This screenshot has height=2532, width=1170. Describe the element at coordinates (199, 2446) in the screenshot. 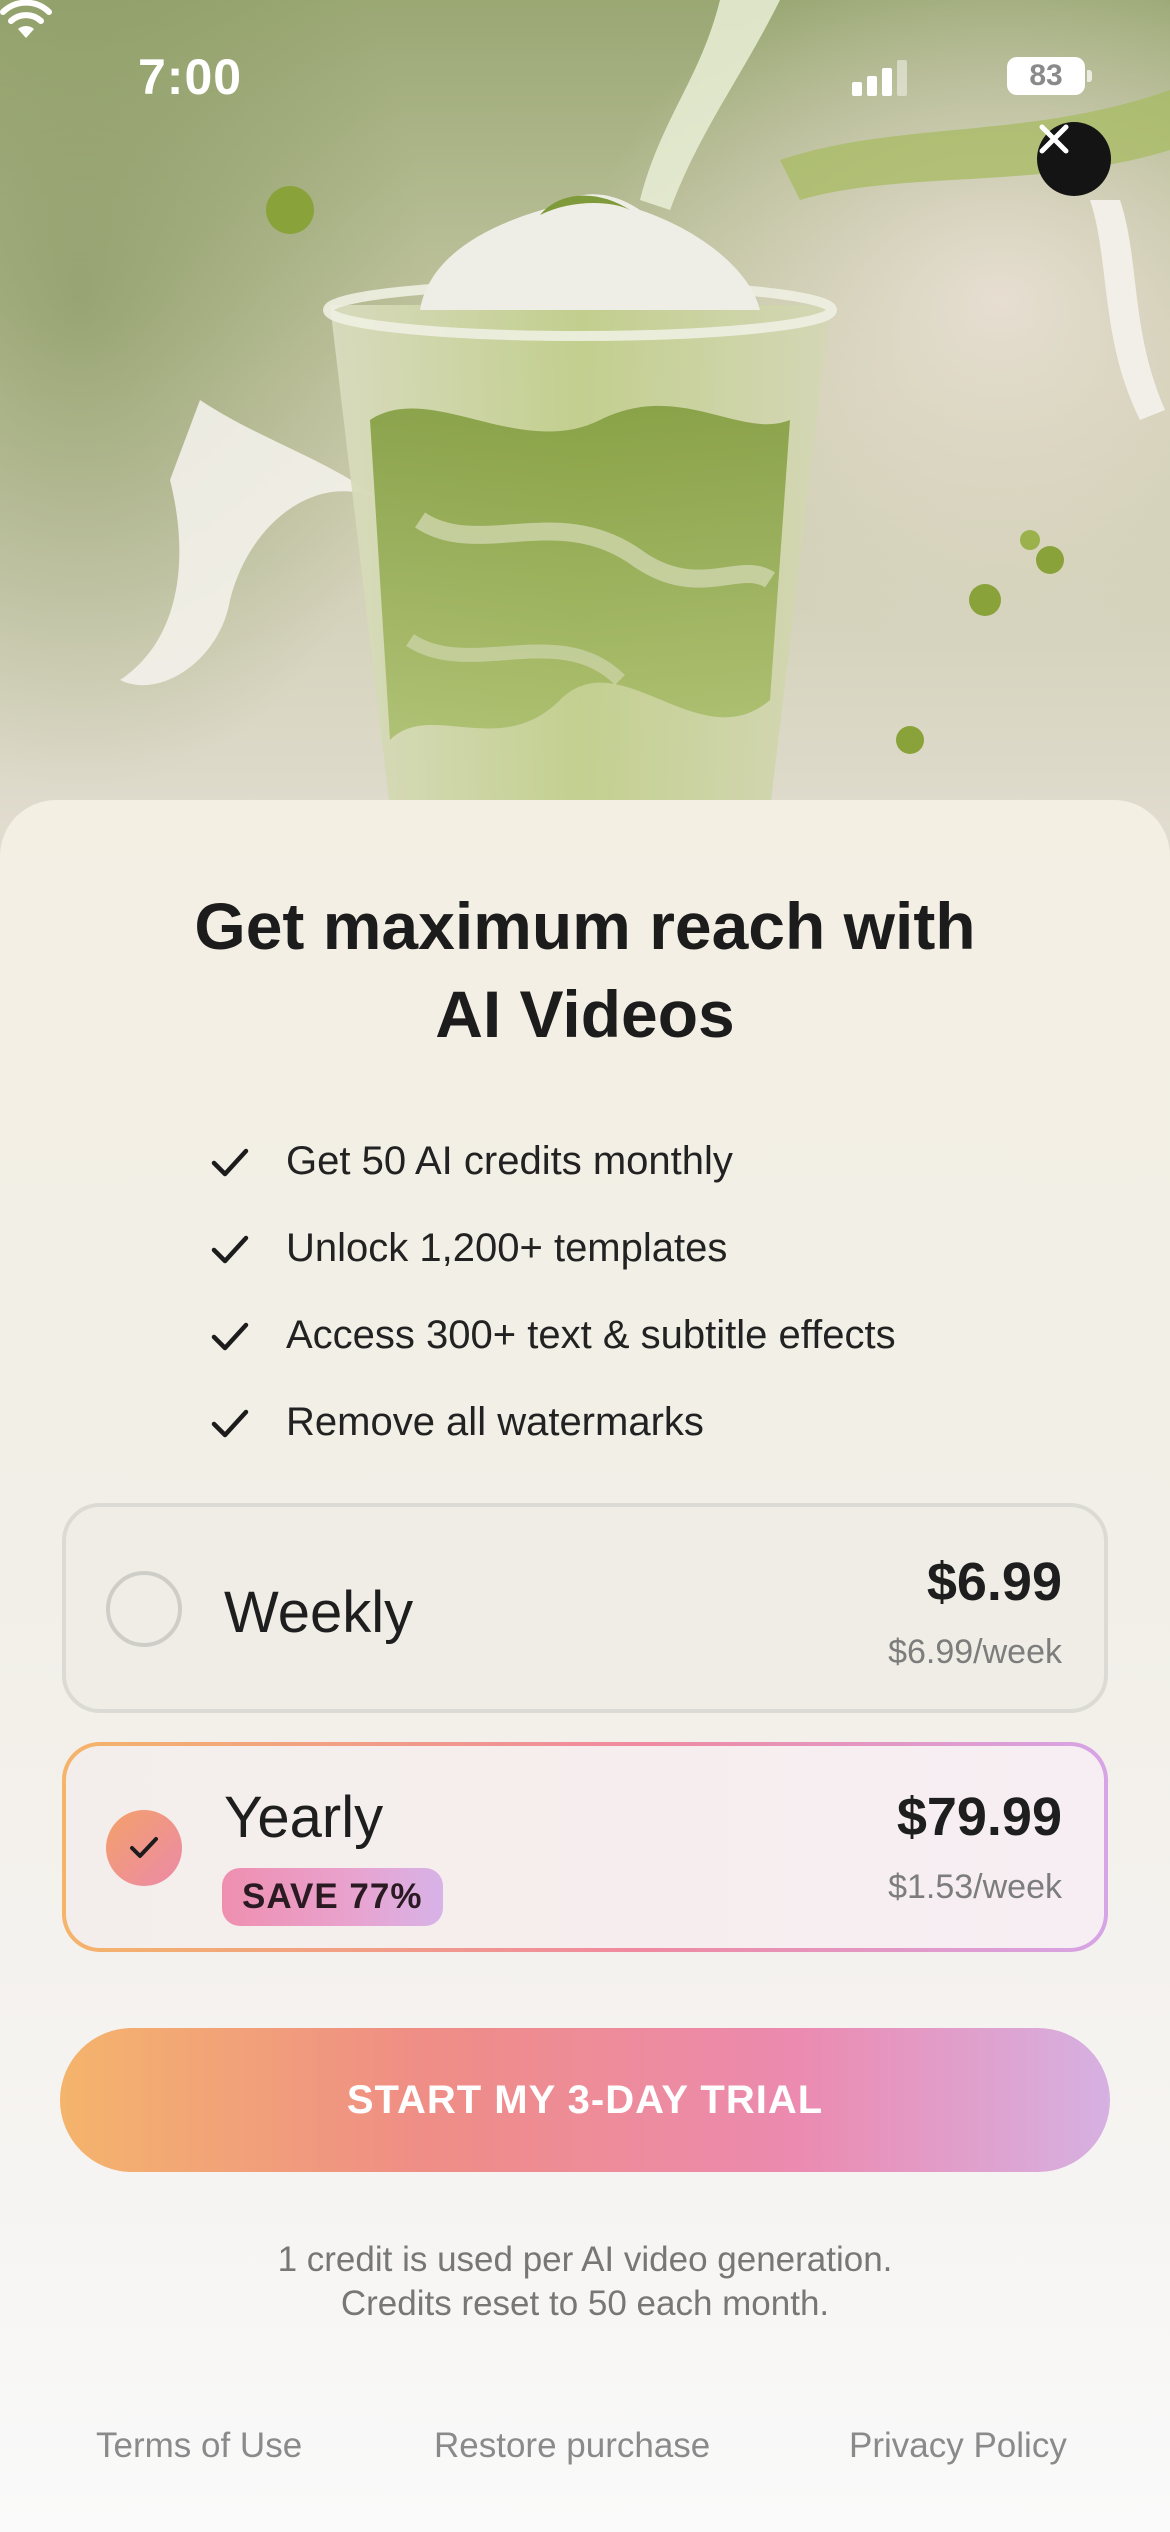

I see `terms-of-use-link: Terms of Use` at that location.